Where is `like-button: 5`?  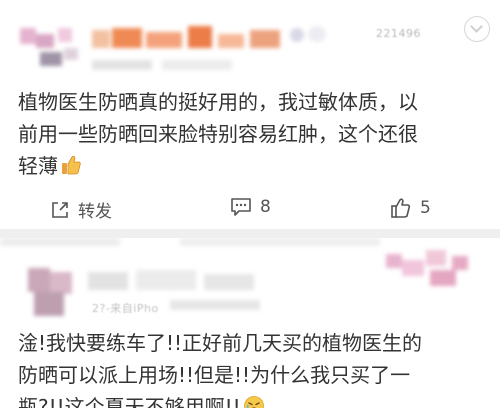
like-button: 5 is located at coordinates (410, 208).